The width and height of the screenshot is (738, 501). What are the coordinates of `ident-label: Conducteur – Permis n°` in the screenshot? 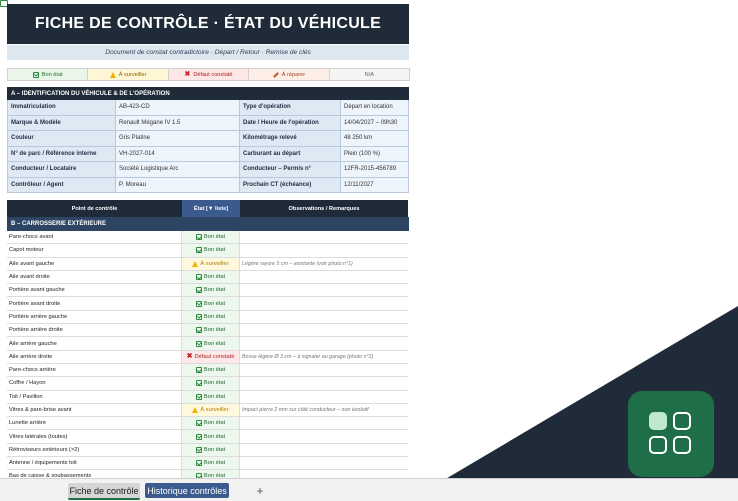 It's located at (290, 170).